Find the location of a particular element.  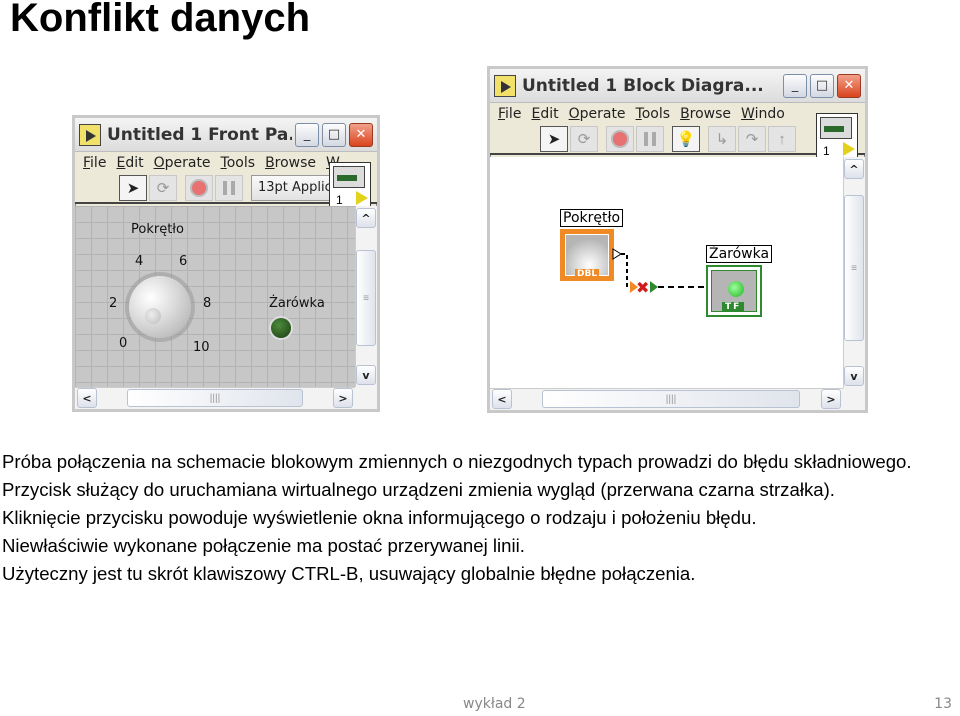

block-diagram-canvas: Pokrętło DBL ✖ Żarówka TF ^ ≡ v < |||| > is located at coordinates (677, 283).